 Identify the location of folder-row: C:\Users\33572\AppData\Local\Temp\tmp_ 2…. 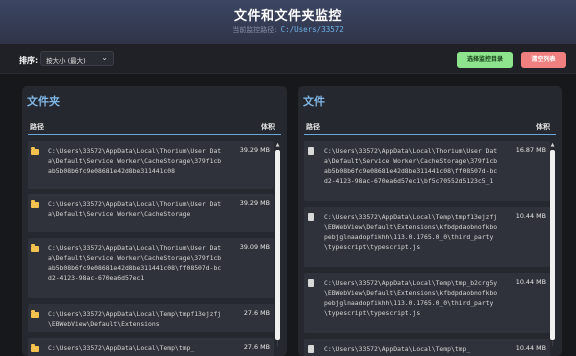
(151, 347).